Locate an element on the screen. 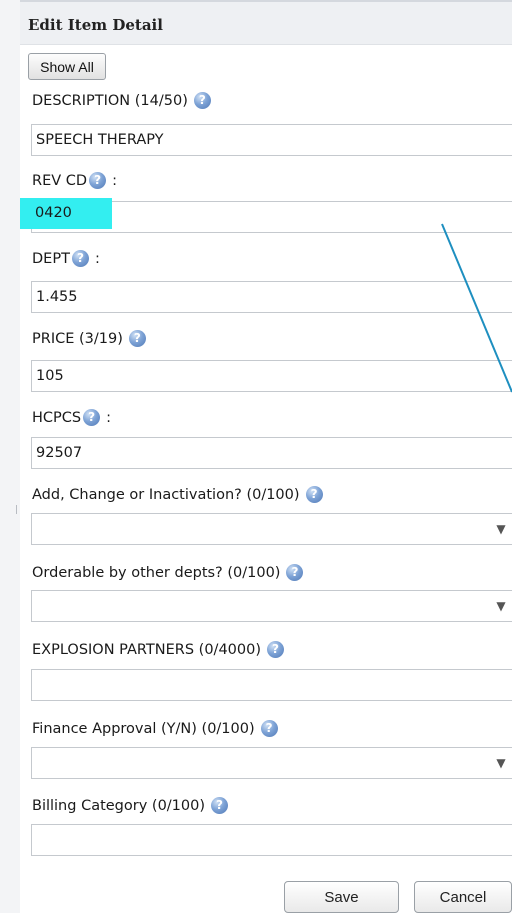 The width and height of the screenshot is (512, 913). billing-category-input is located at coordinates (271, 840).